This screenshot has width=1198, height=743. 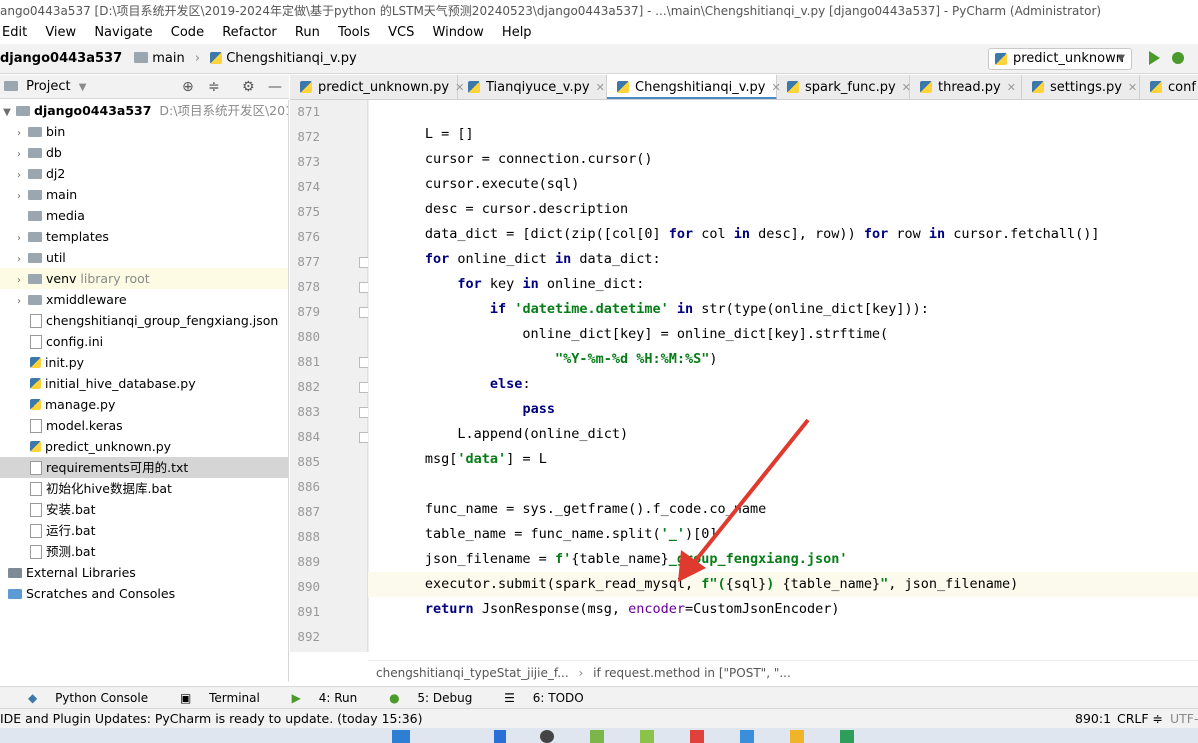 I want to click on tree-item-file-selected: requirements可用的.txt, so click(x=144, y=467).